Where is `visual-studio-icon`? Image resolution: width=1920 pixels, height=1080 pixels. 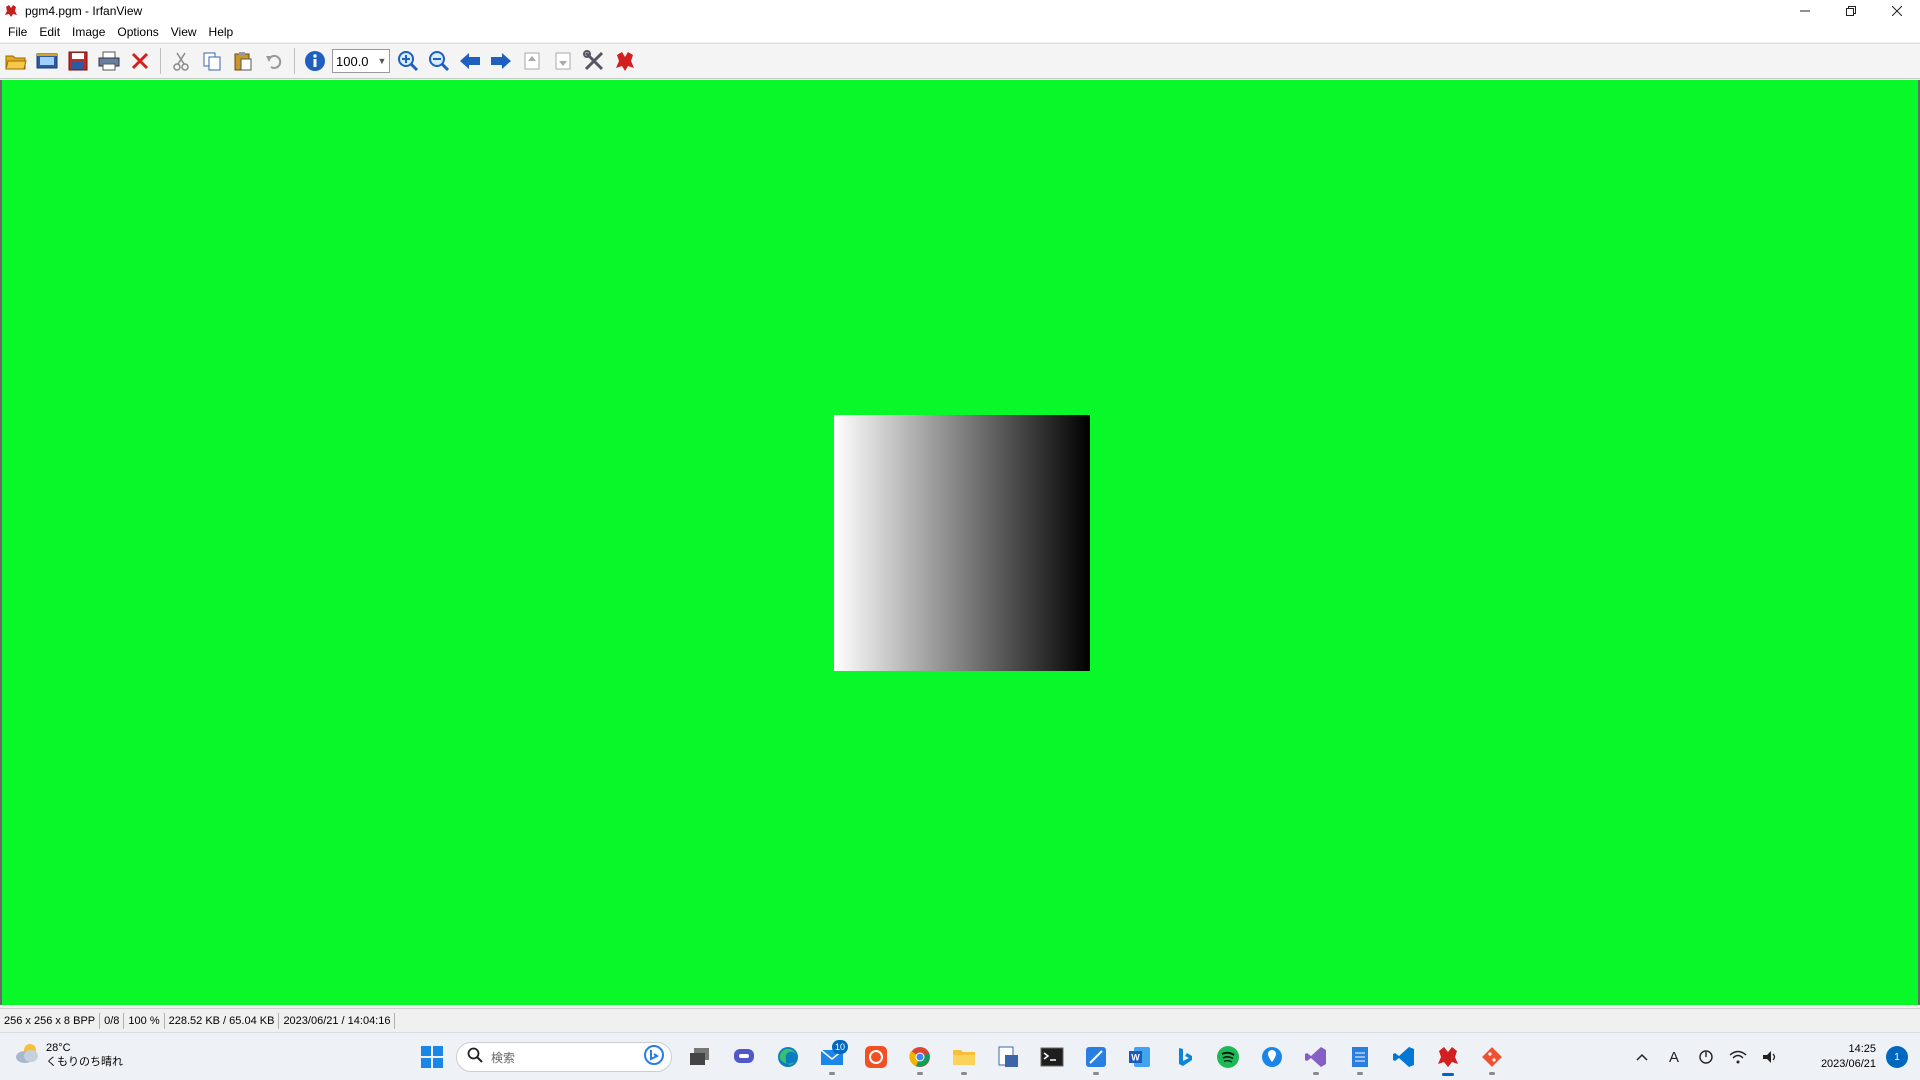
visual-studio-icon is located at coordinates (1316, 1057).